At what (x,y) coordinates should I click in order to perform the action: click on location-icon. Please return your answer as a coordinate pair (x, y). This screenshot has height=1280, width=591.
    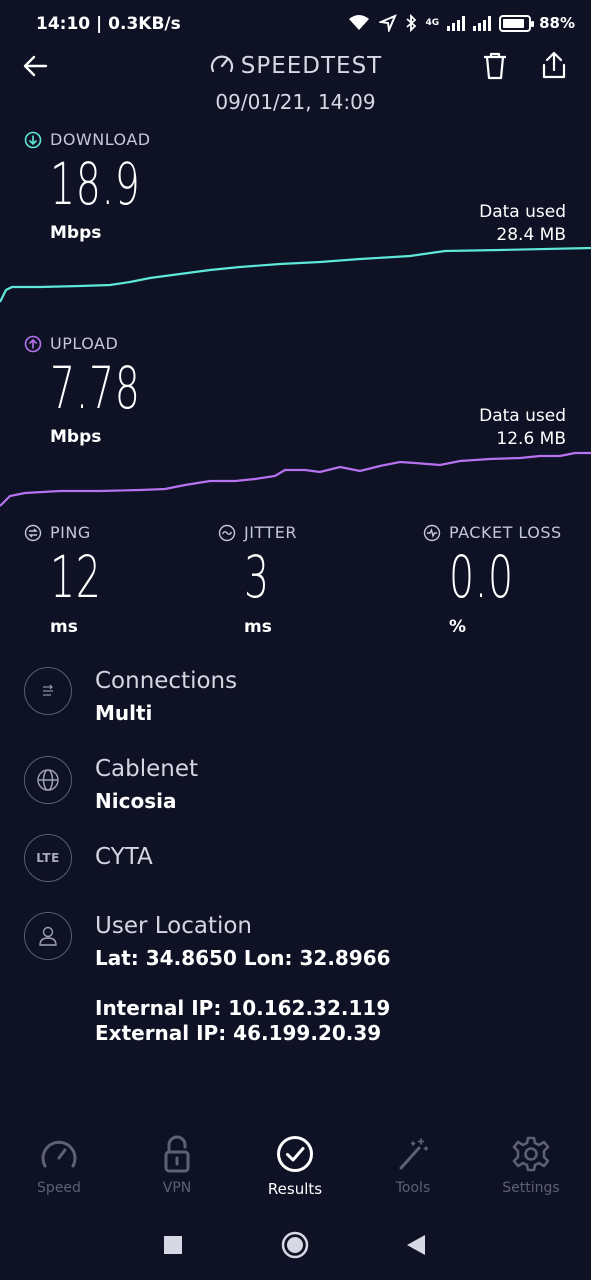
    Looking at the image, I should click on (388, 23).